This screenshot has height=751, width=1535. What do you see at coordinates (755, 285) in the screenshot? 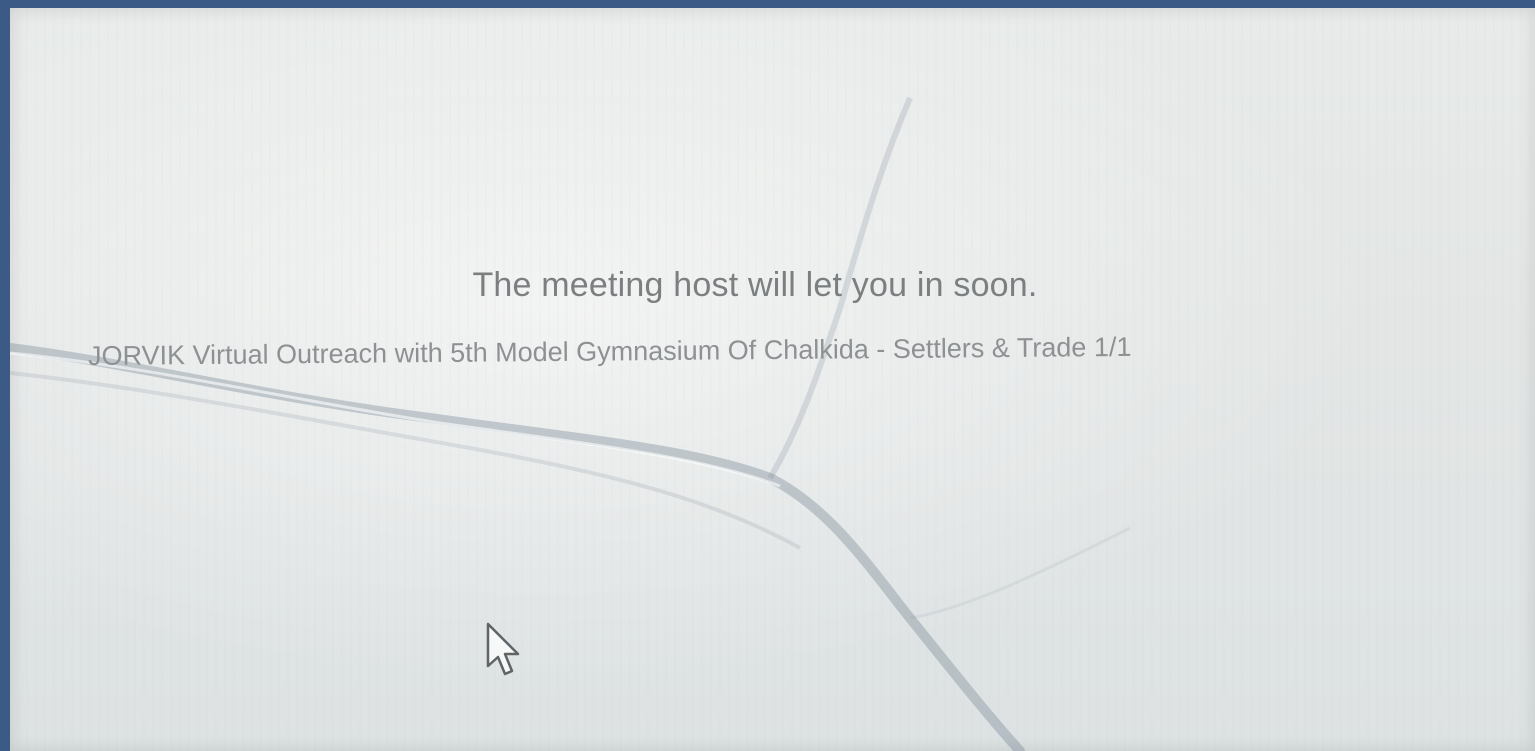
I see `waiting-message: The meeting host will let you in soon.` at bounding box center [755, 285].